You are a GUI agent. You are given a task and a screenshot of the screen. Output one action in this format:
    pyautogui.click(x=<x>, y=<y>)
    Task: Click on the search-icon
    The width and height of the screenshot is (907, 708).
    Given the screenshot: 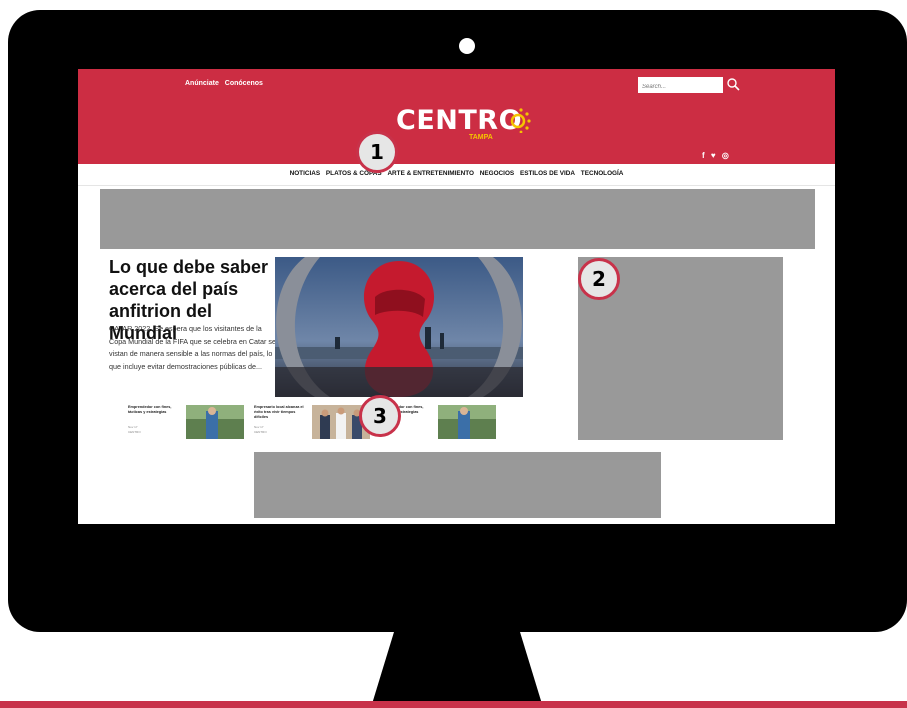 What is the action you would take?
    pyautogui.click(x=733, y=84)
    